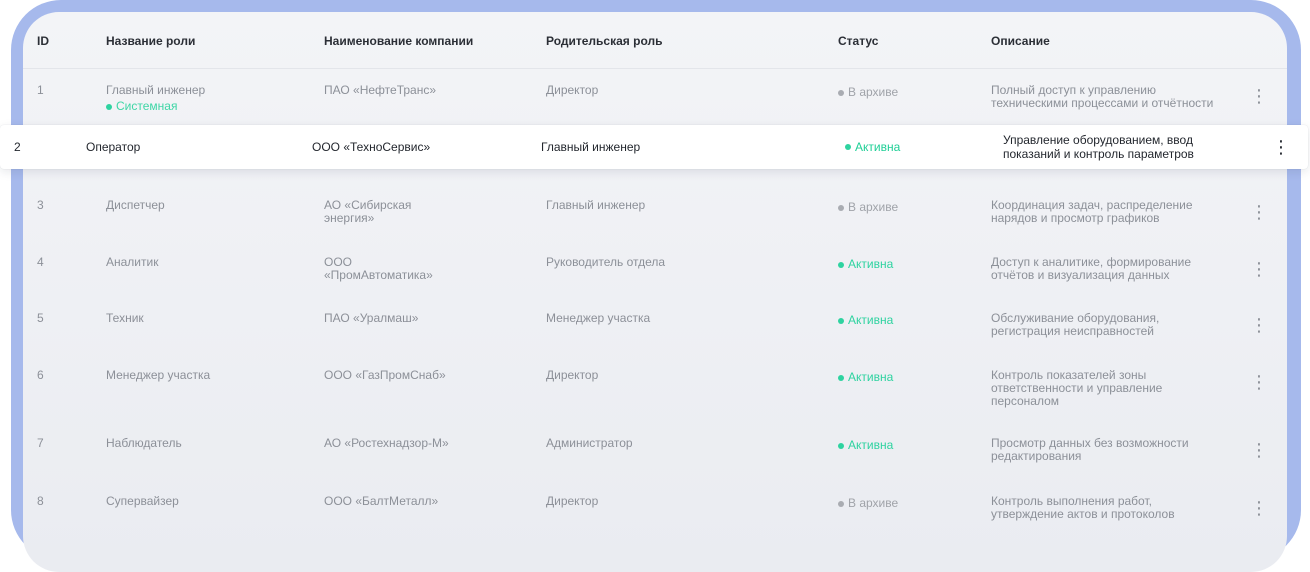 The image size is (1310, 572). What do you see at coordinates (158, 375) in the screenshot?
I see `row-role-name: Менеджер участка` at bounding box center [158, 375].